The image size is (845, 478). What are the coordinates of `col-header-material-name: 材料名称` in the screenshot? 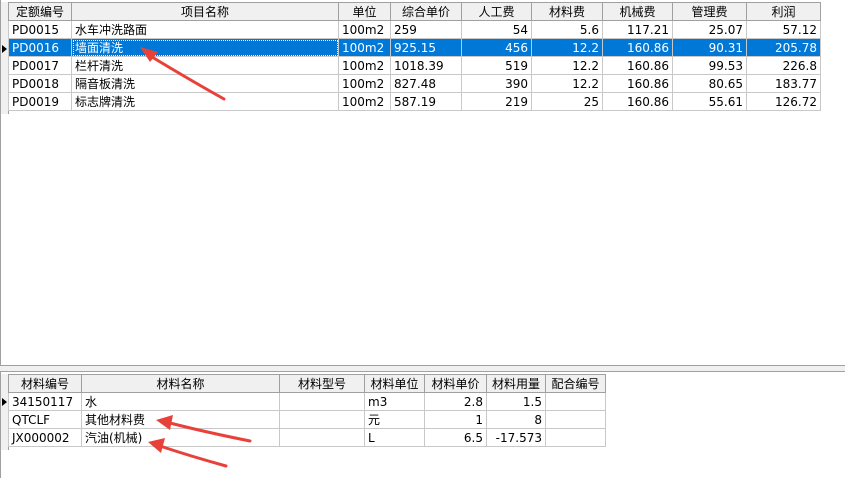 It's located at (180, 383).